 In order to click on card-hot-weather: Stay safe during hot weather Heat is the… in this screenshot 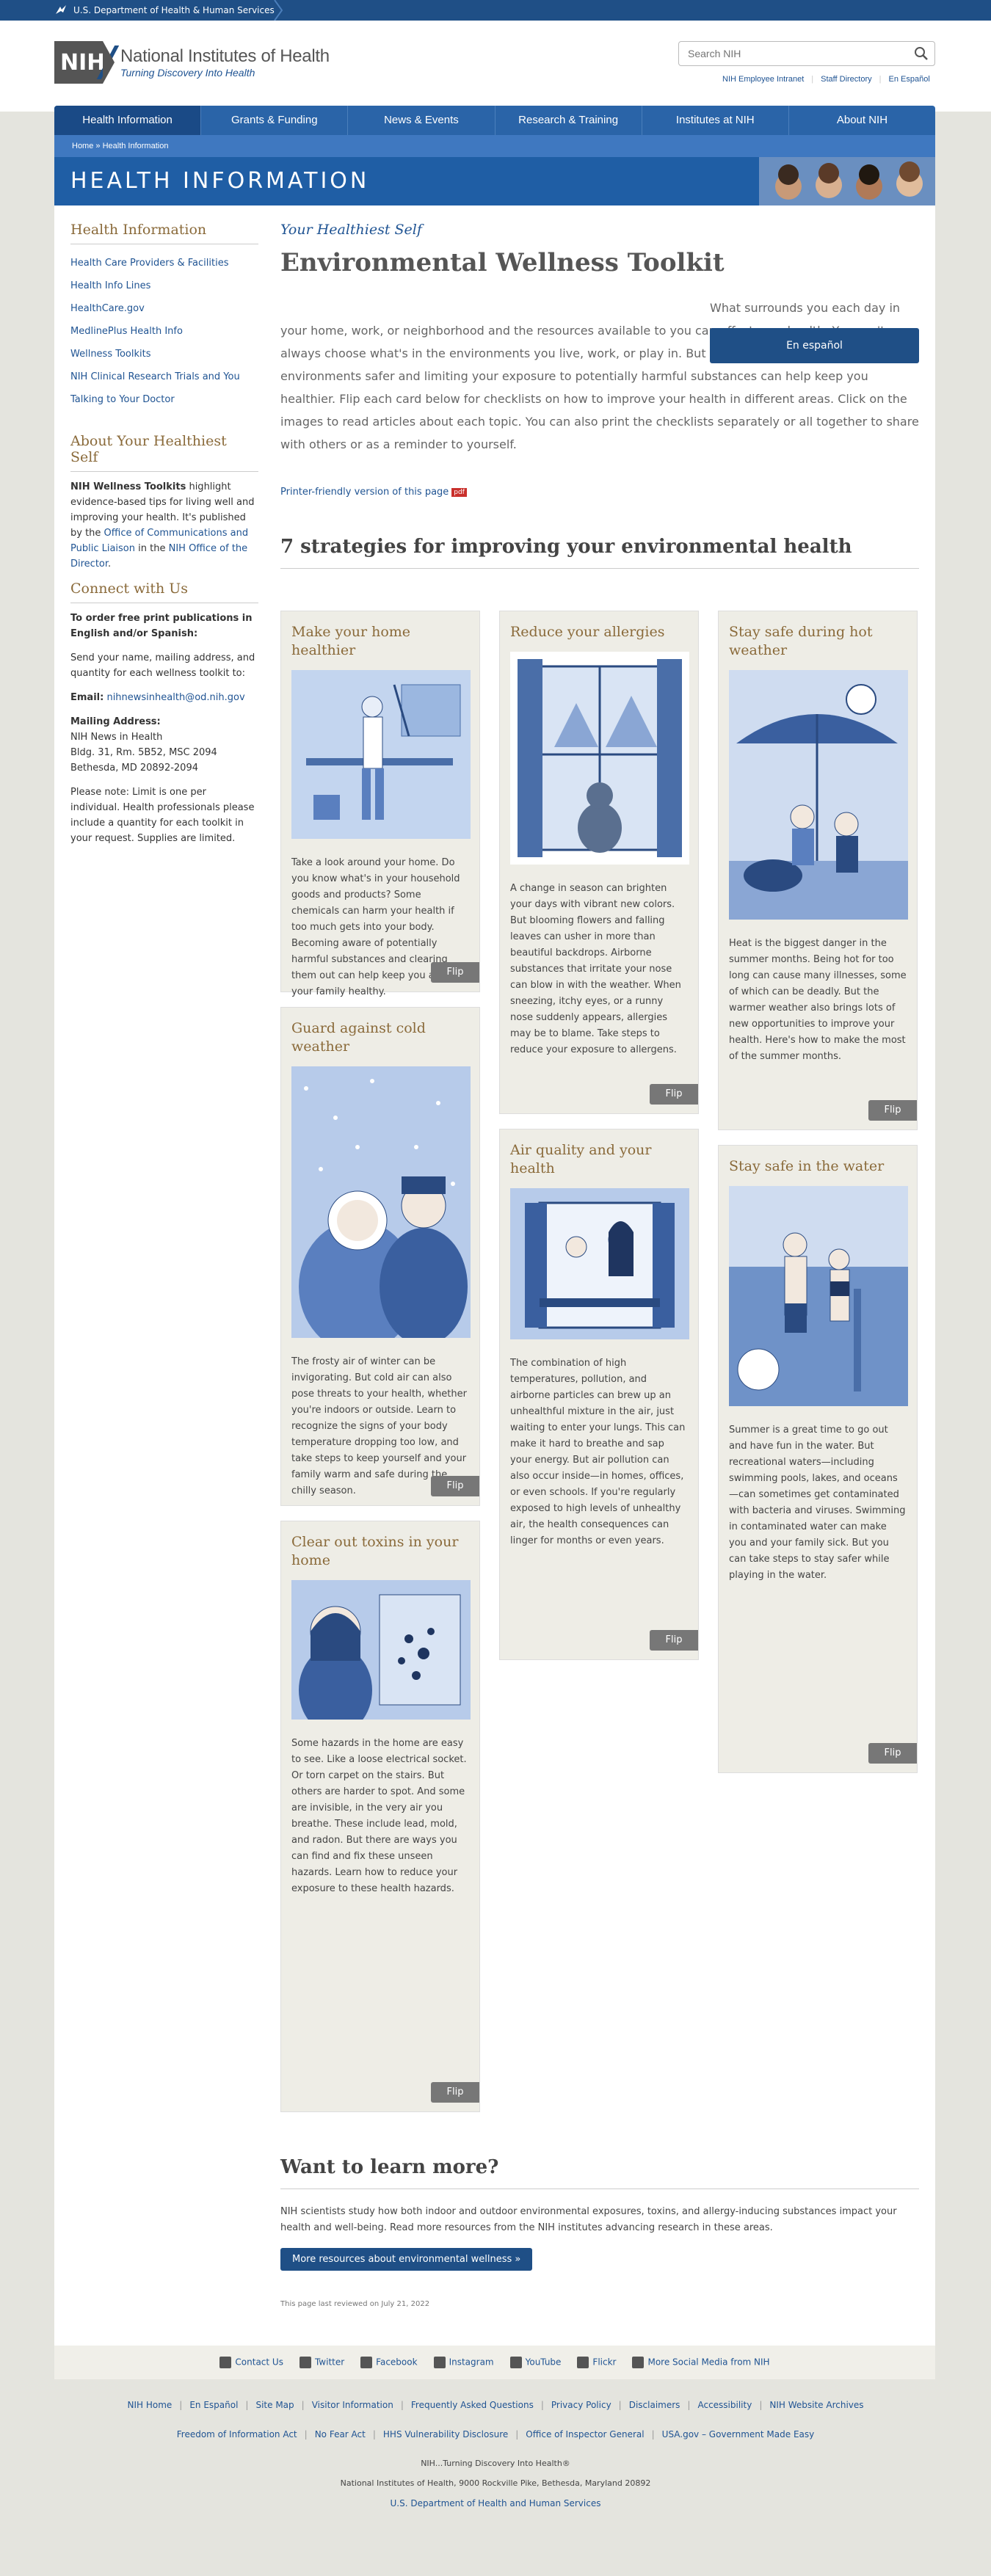, I will do `click(818, 870)`.